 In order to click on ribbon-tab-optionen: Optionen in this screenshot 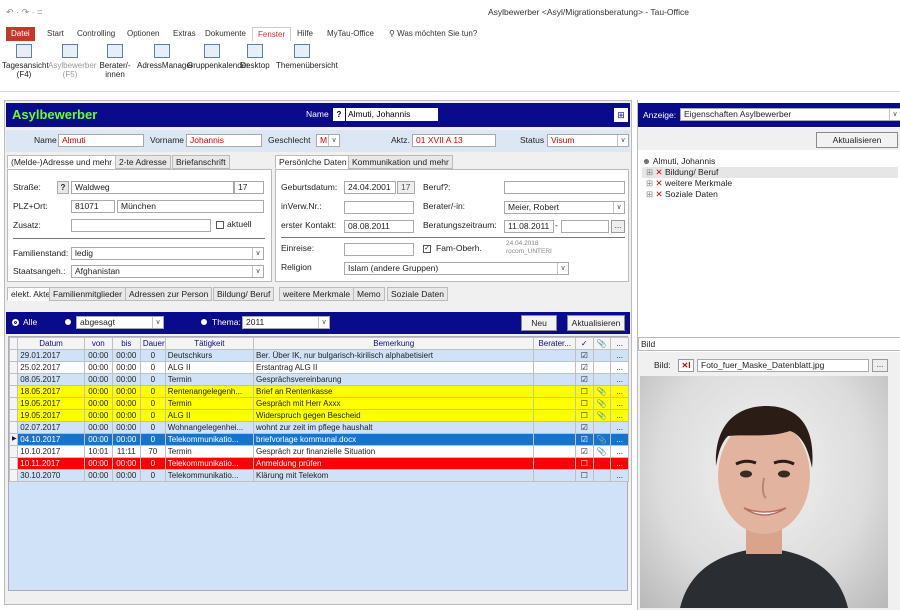, I will do `click(143, 34)`.